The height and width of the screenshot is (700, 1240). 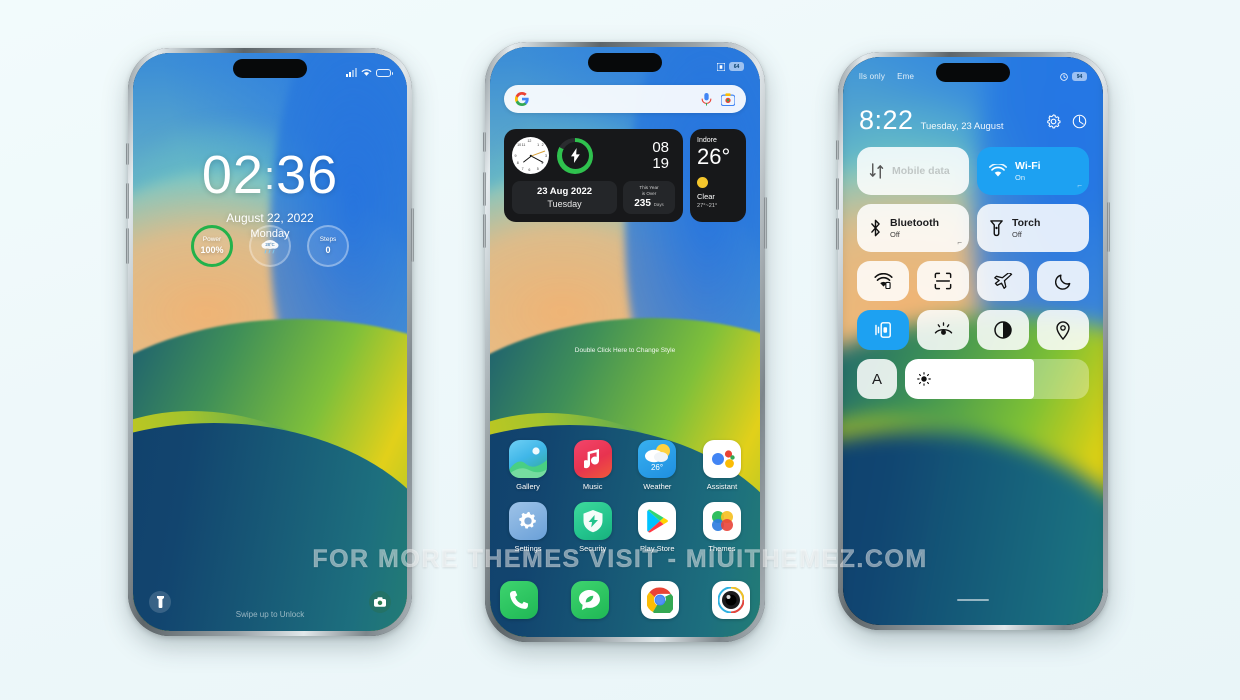 What do you see at coordinates (1033, 171) in the screenshot?
I see `tile-wifi: Wi-Fi On ⌐` at bounding box center [1033, 171].